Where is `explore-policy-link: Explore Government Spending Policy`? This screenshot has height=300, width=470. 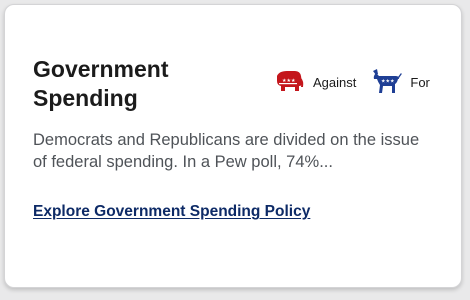 explore-policy-link: Explore Government Spending Policy is located at coordinates (171, 212).